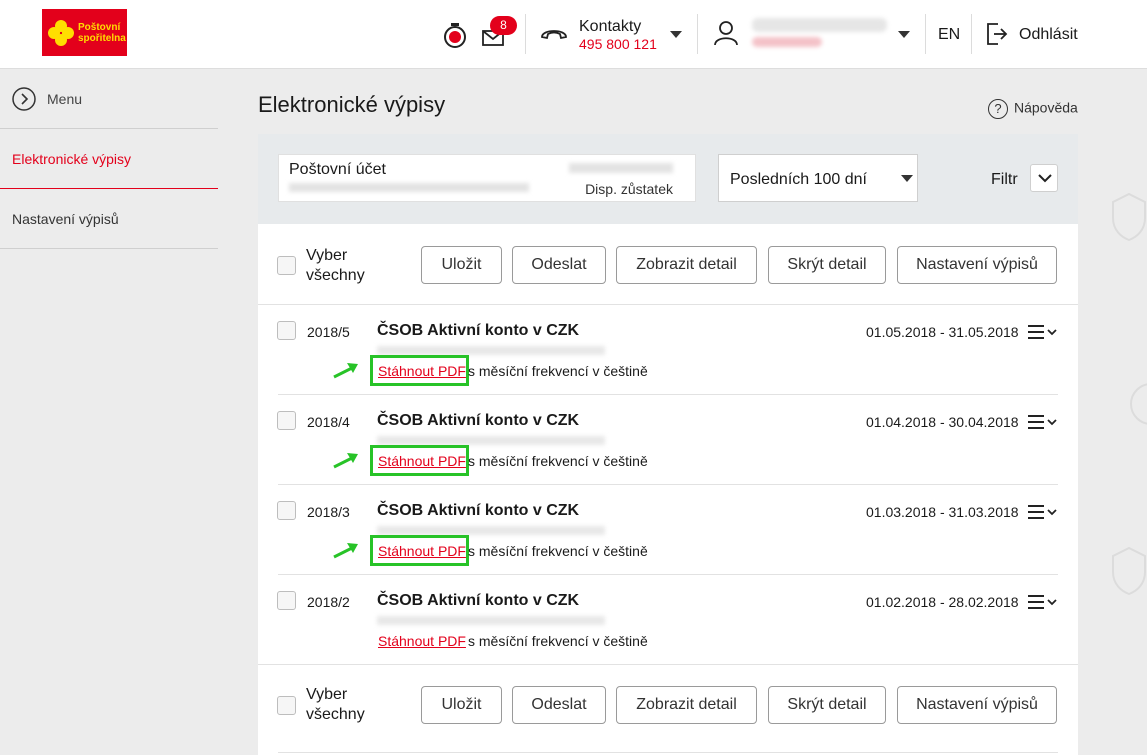 The image size is (1147, 755). What do you see at coordinates (668, 752) in the screenshot?
I see `divider` at bounding box center [668, 752].